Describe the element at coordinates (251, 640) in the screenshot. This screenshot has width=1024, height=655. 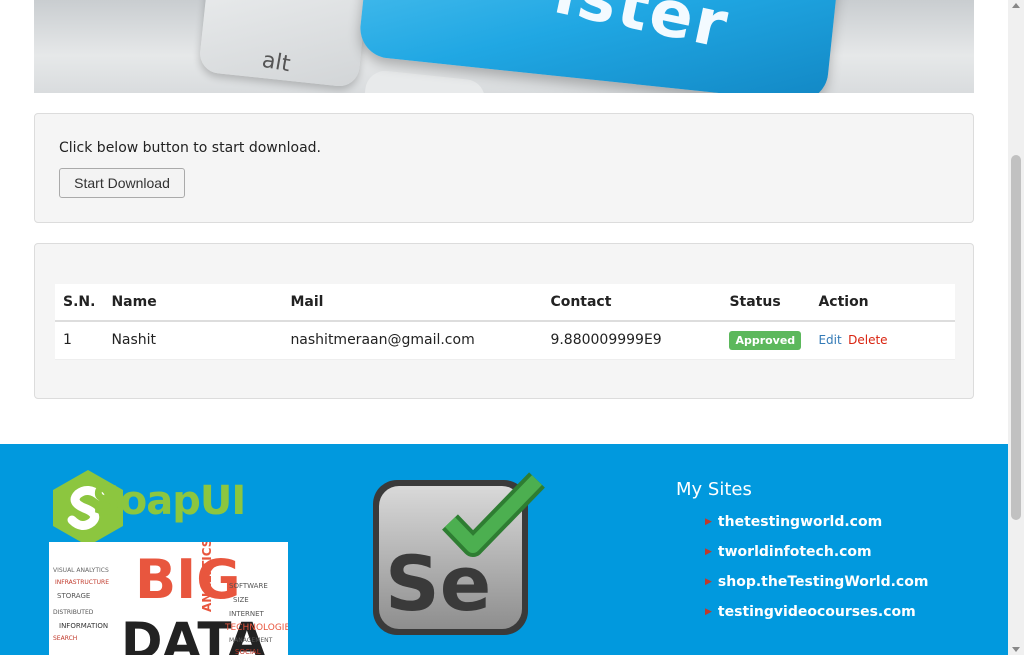
I see `svg-text: MANAGEMENT` at that location.